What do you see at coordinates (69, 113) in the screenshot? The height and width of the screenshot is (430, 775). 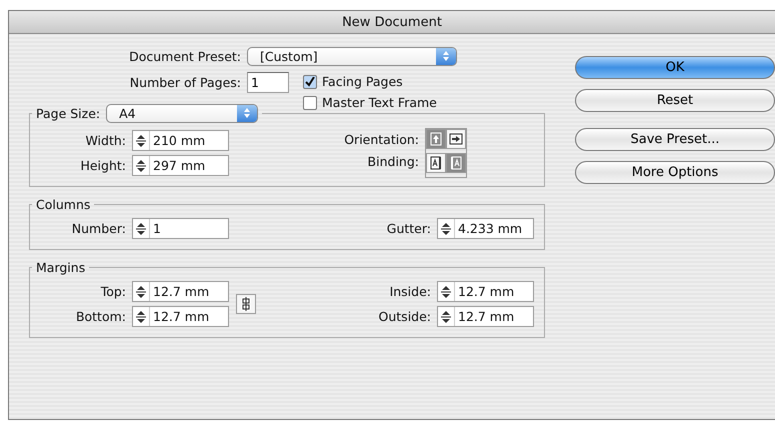 I see `field-label: Page Size:` at bounding box center [69, 113].